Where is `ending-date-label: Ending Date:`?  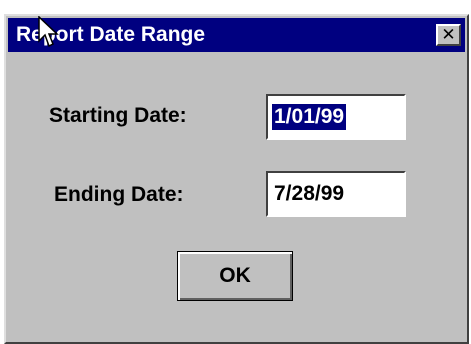
ending-date-label: Ending Date: is located at coordinates (119, 194).